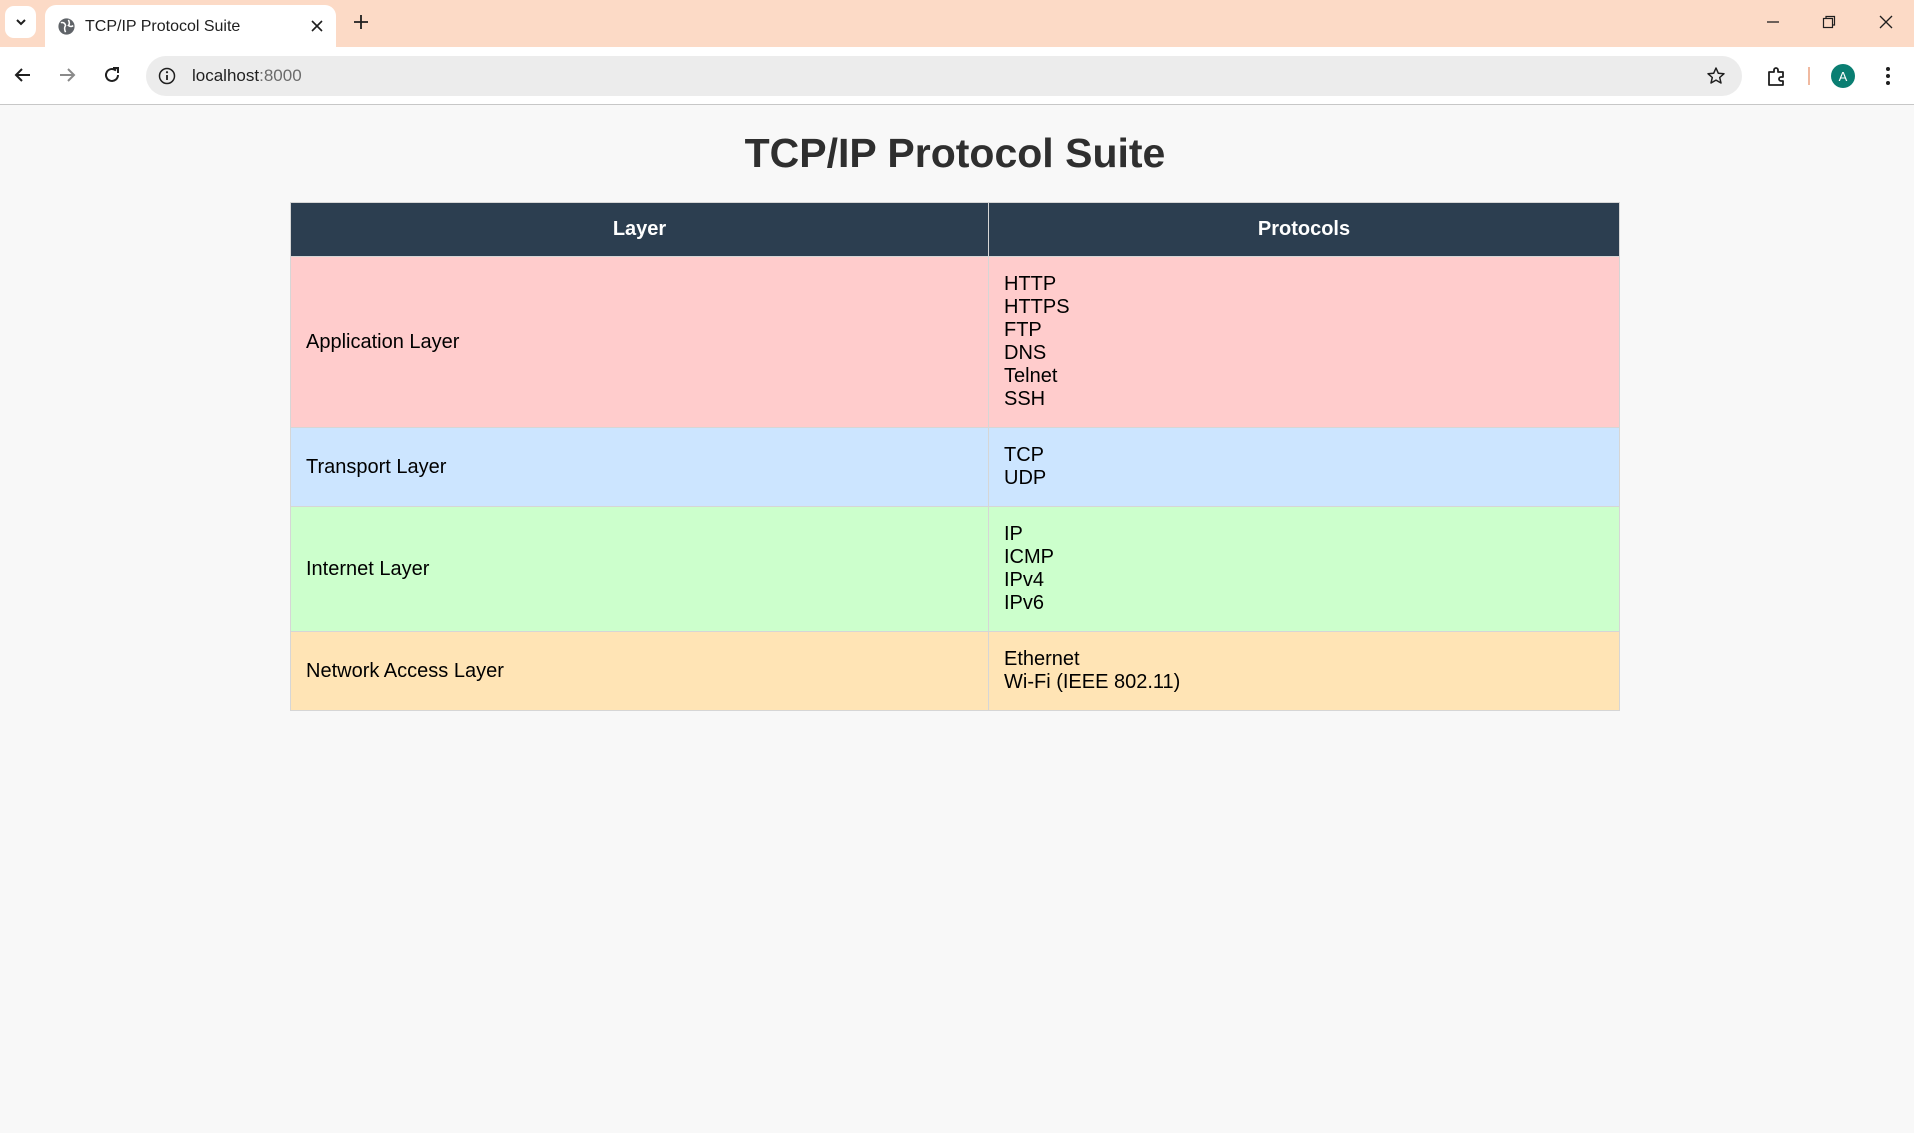  Describe the element at coordinates (1304, 671) in the screenshot. I see `protocols-cell: Ethernet Wi-Fi (IEEE 802.11)` at that location.